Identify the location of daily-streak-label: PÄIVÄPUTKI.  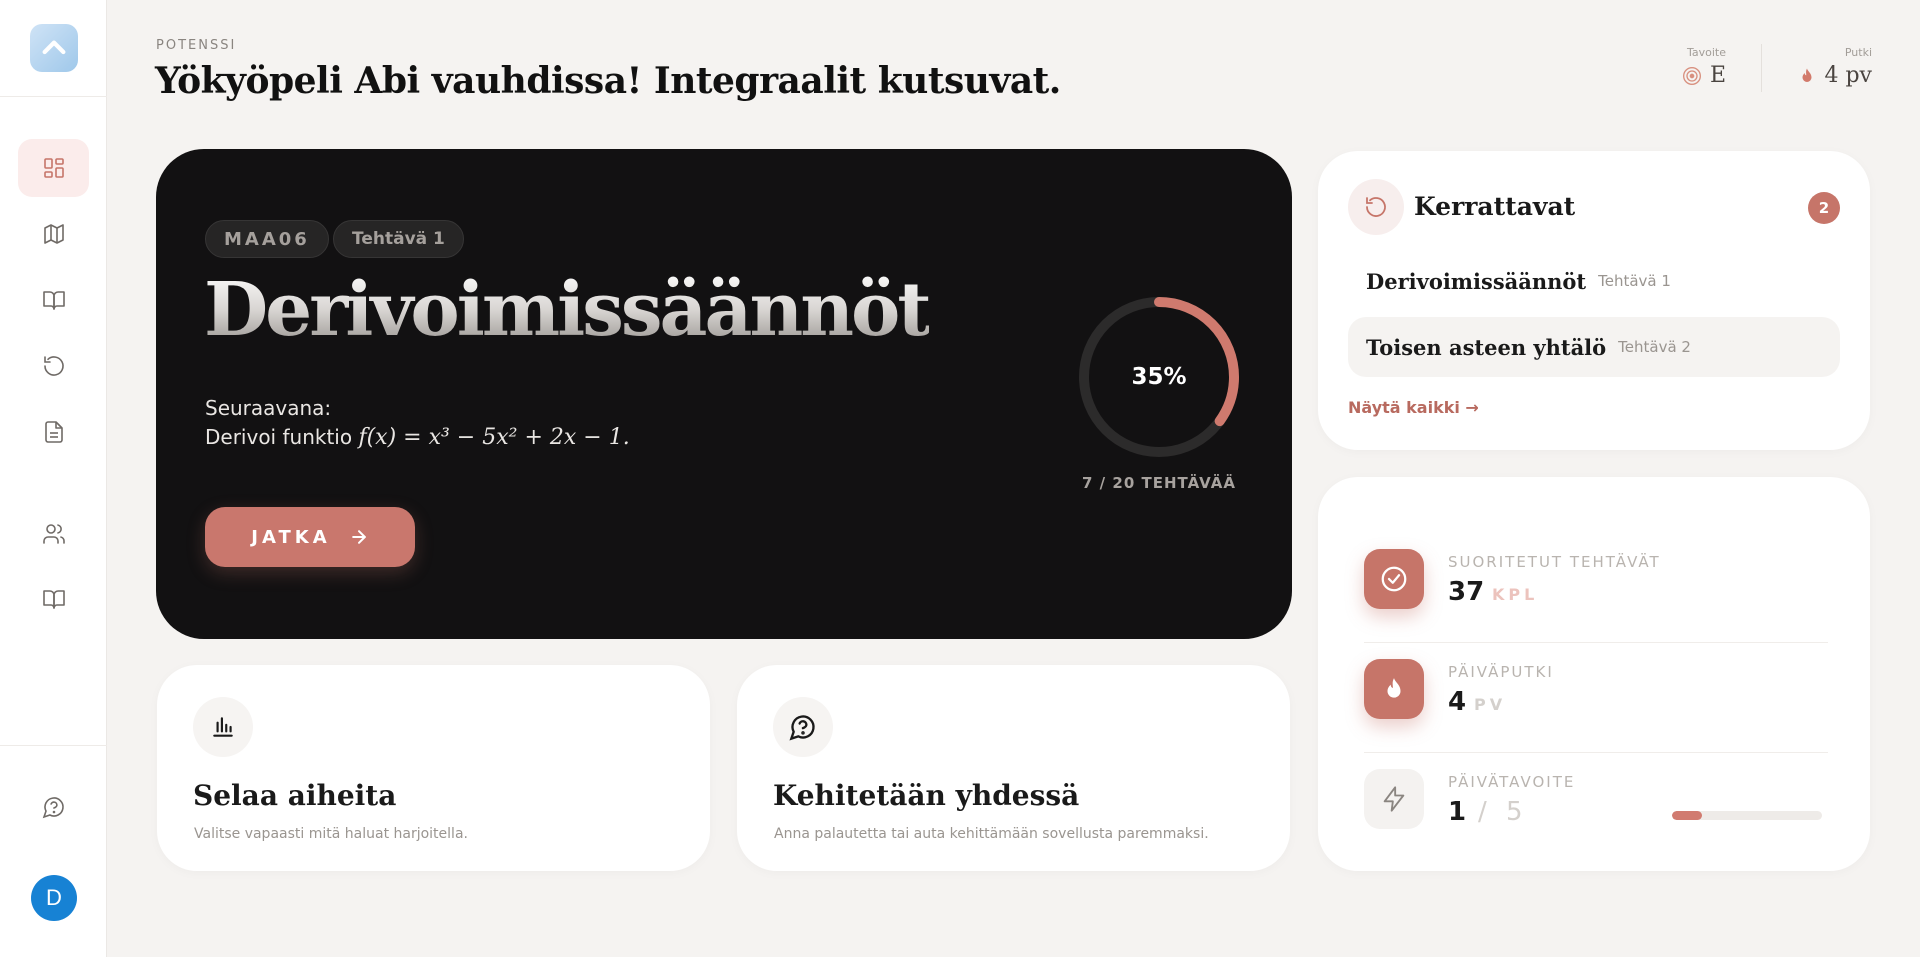
(1501, 672).